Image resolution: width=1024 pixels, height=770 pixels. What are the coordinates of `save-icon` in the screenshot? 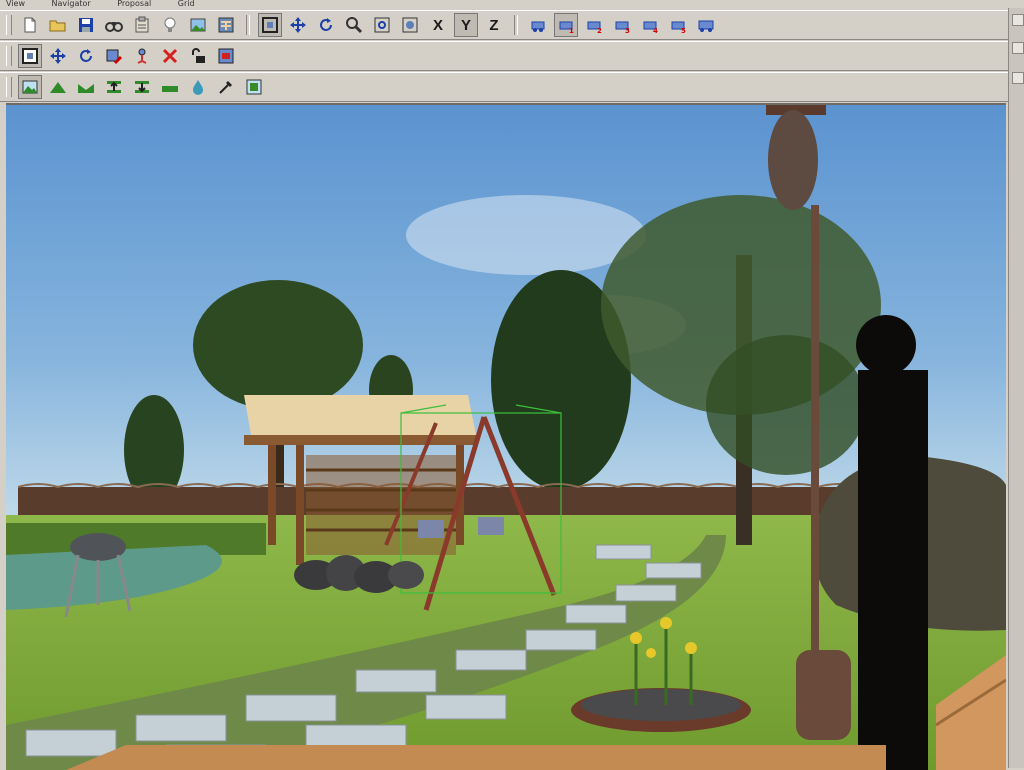 It's located at (86, 25).